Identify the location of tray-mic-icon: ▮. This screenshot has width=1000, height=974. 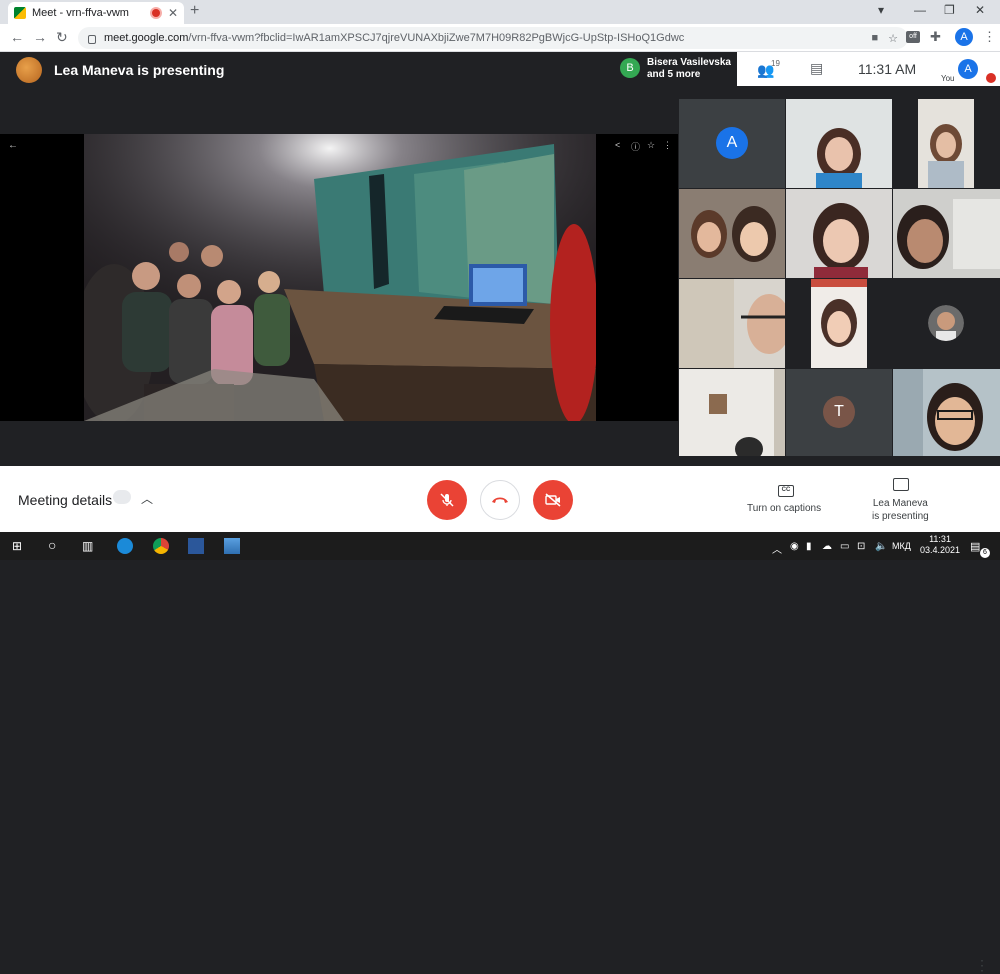
(809, 546).